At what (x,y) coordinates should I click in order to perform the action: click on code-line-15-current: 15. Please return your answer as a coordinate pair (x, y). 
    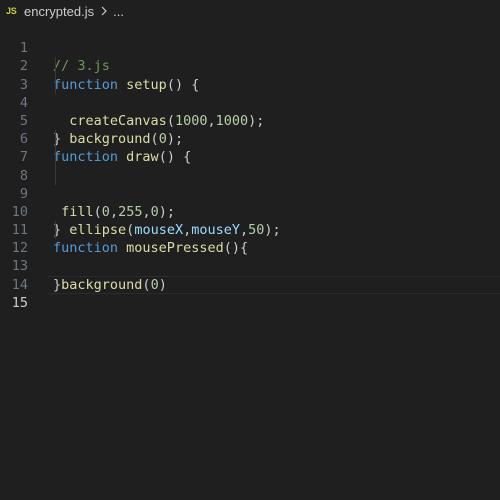
    Looking at the image, I should click on (250, 293).